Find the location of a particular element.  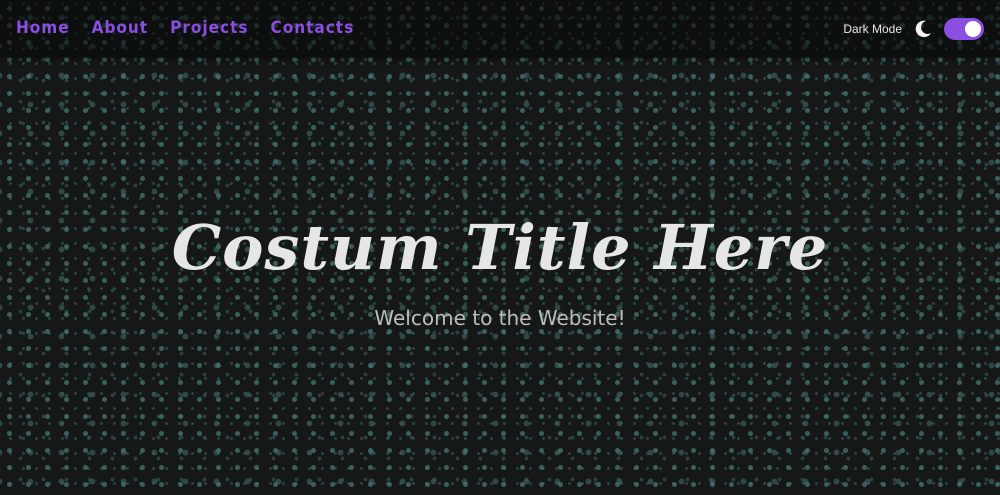

nav-link-projects: Projects is located at coordinates (209, 28).